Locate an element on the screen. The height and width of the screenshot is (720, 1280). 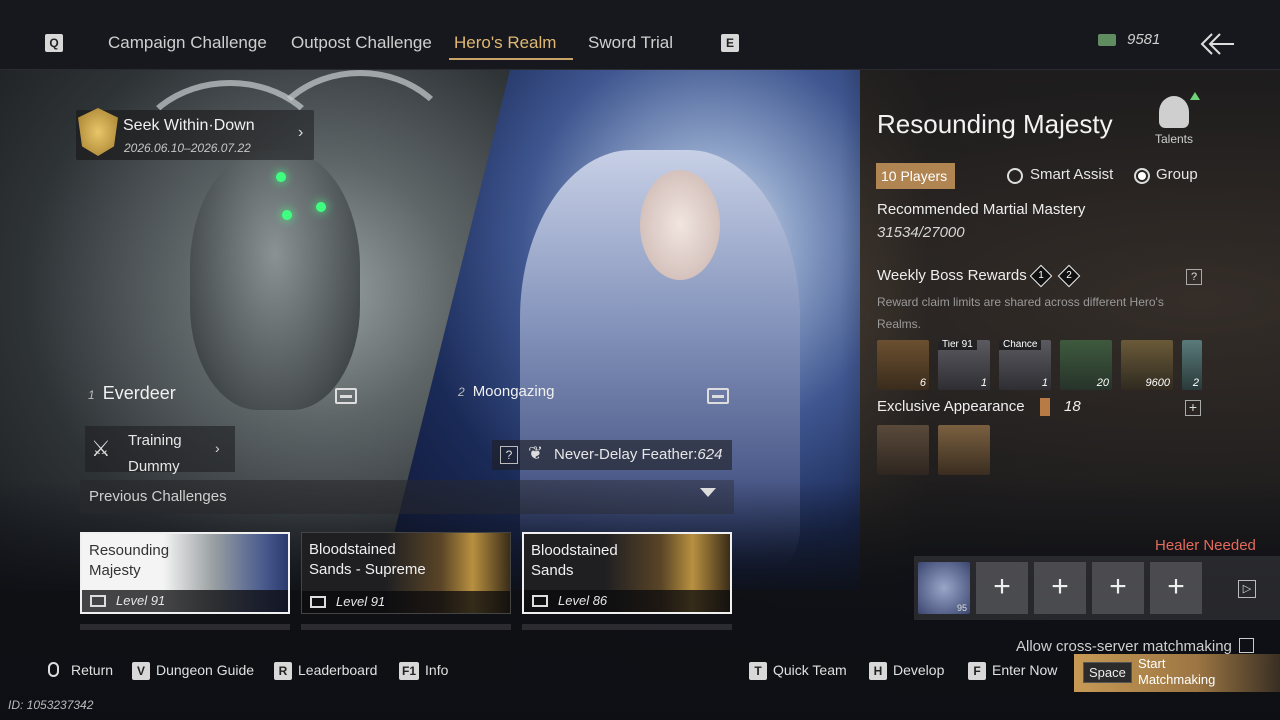
start-matchmaking-label: Start Matchmaking is located at coordinates (1176, 672).